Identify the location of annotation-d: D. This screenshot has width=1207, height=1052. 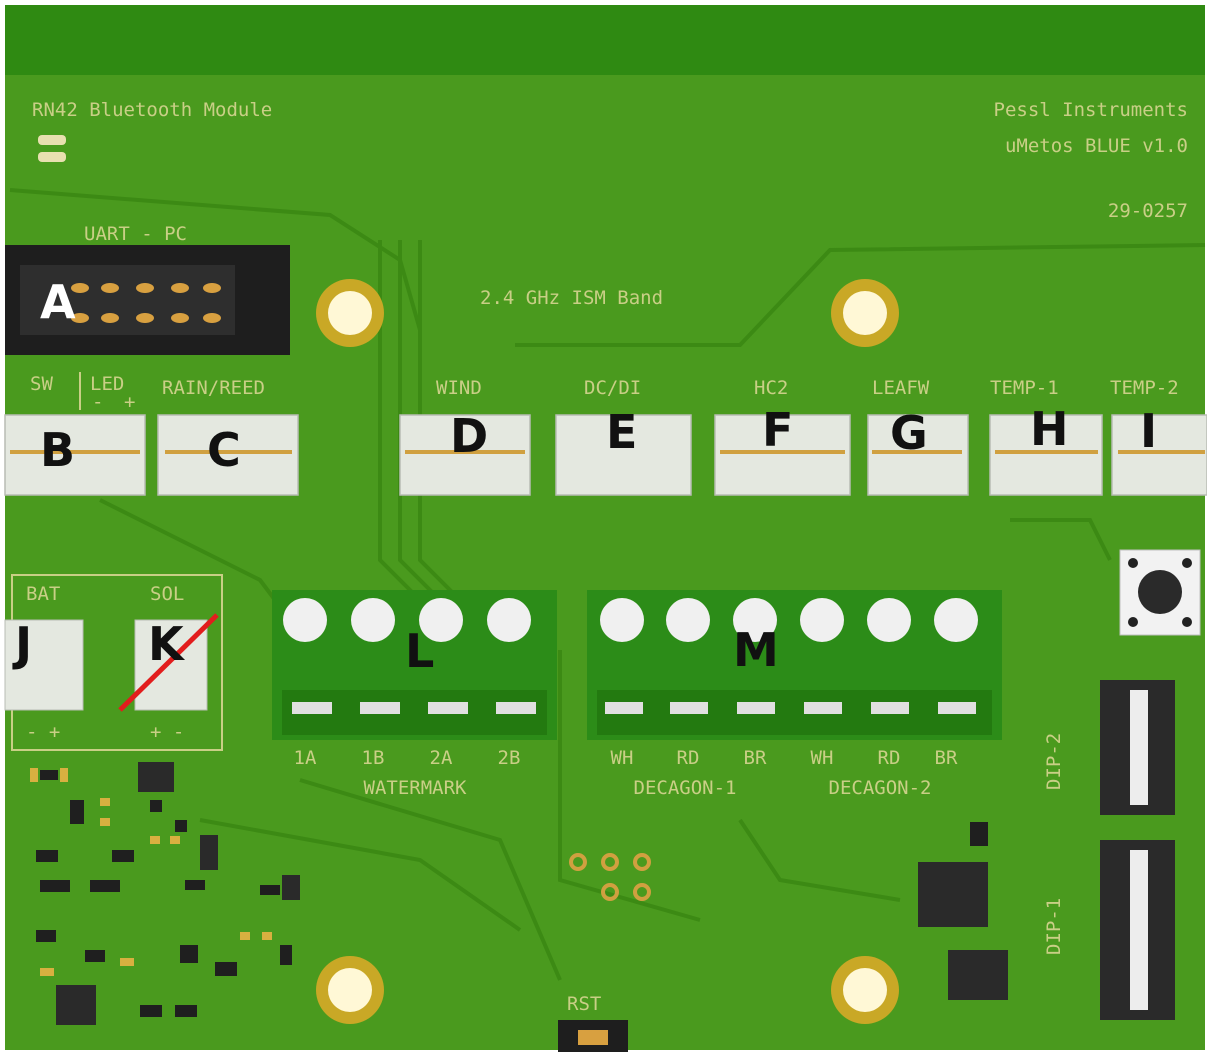
(469, 436).